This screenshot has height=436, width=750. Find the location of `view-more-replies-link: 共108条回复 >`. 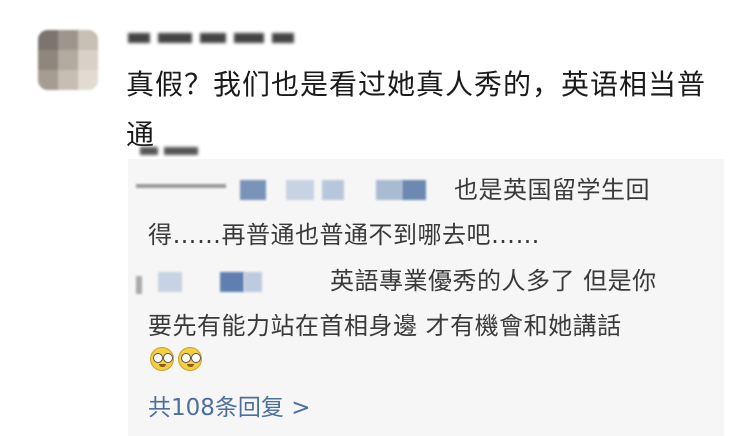

view-more-replies-link: 共108条回复 > is located at coordinates (229, 408).